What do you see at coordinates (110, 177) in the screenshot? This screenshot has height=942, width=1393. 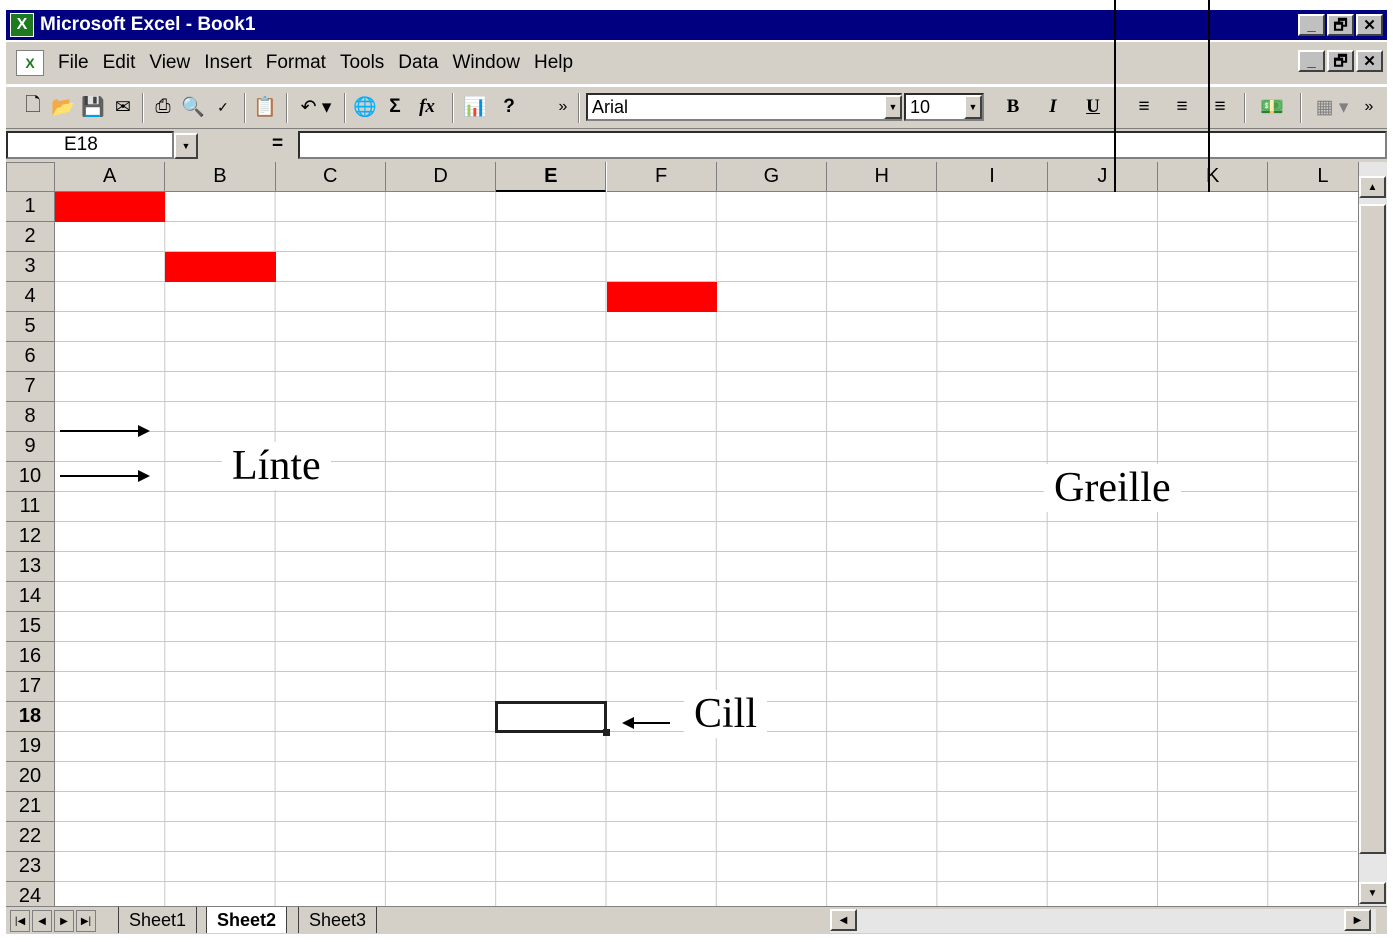 I see `column-header-a: A` at bounding box center [110, 177].